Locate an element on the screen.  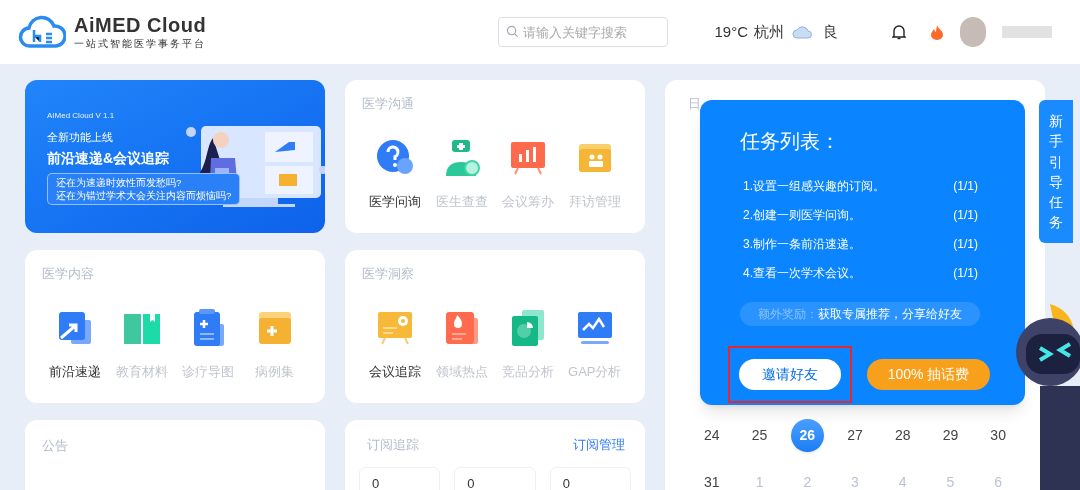
calendar-day: 3 is located at coordinates (855, 477).